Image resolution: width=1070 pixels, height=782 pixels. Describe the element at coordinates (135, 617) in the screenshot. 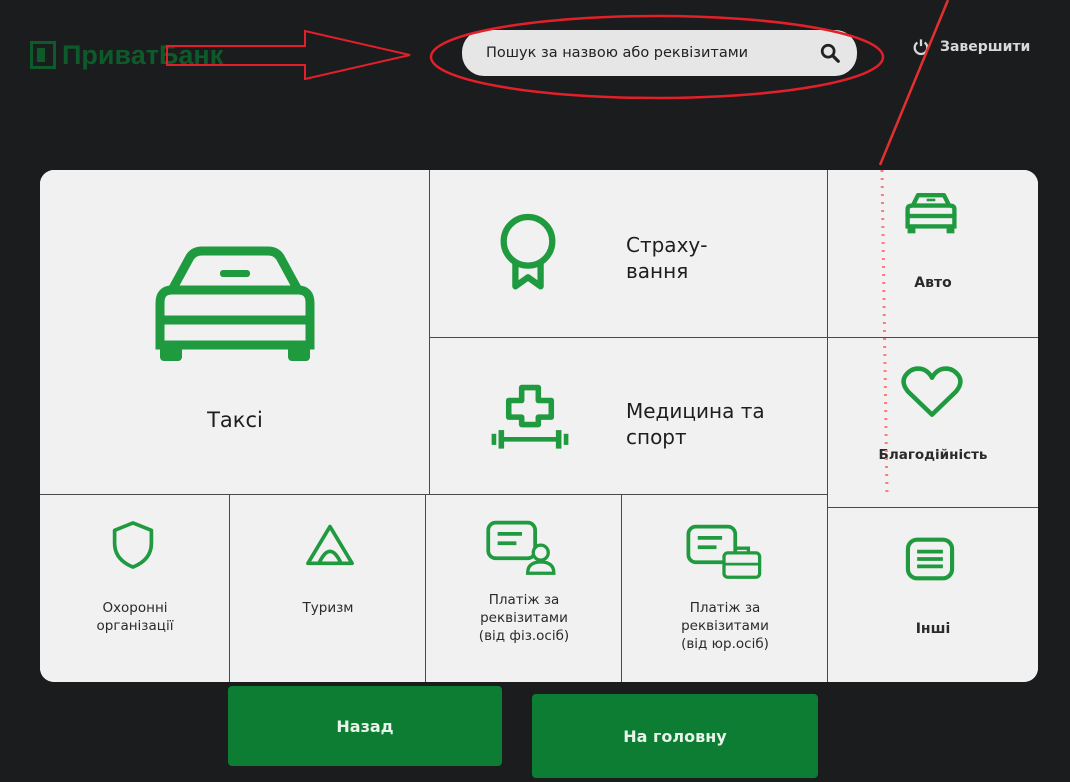

I see `tile-security-orgs-label: Охоронні організації` at that location.